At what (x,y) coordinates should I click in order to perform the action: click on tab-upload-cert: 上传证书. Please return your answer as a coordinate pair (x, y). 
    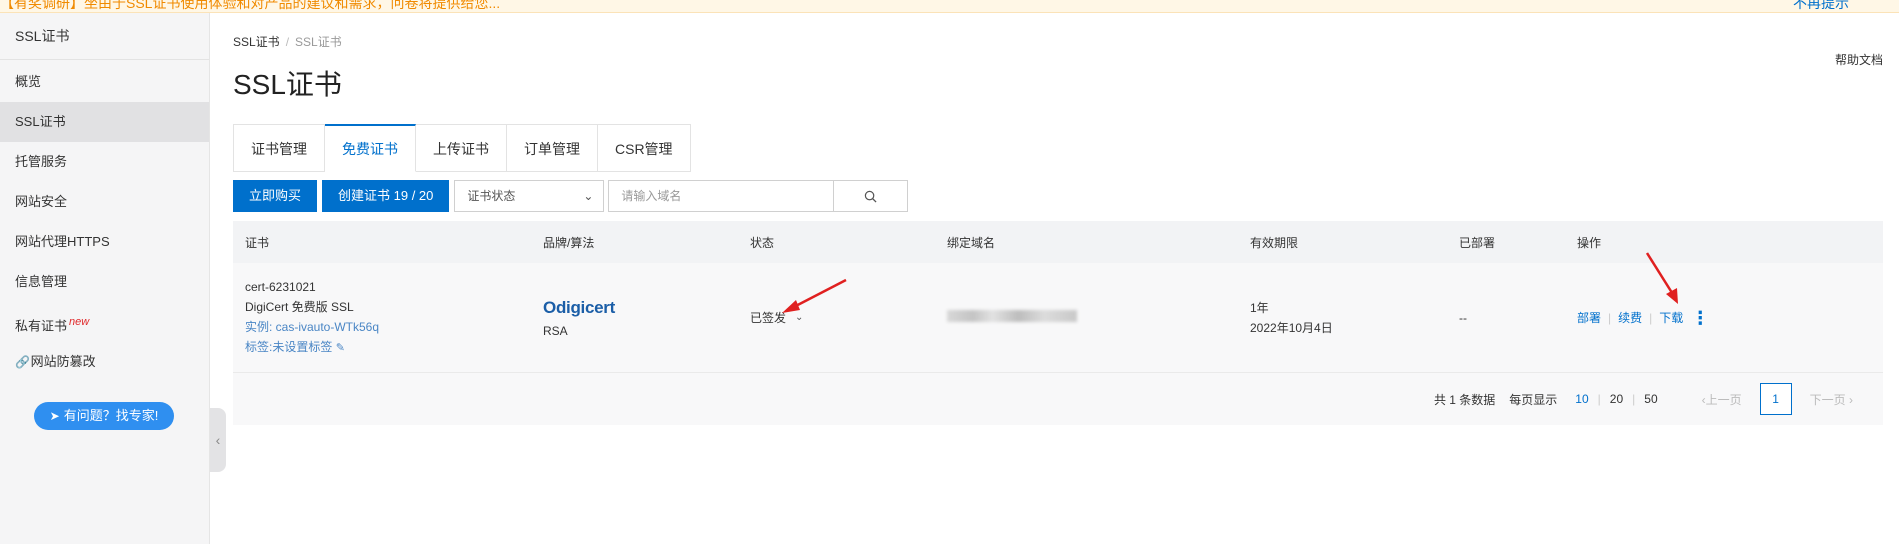
    Looking at the image, I should click on (461, 148).